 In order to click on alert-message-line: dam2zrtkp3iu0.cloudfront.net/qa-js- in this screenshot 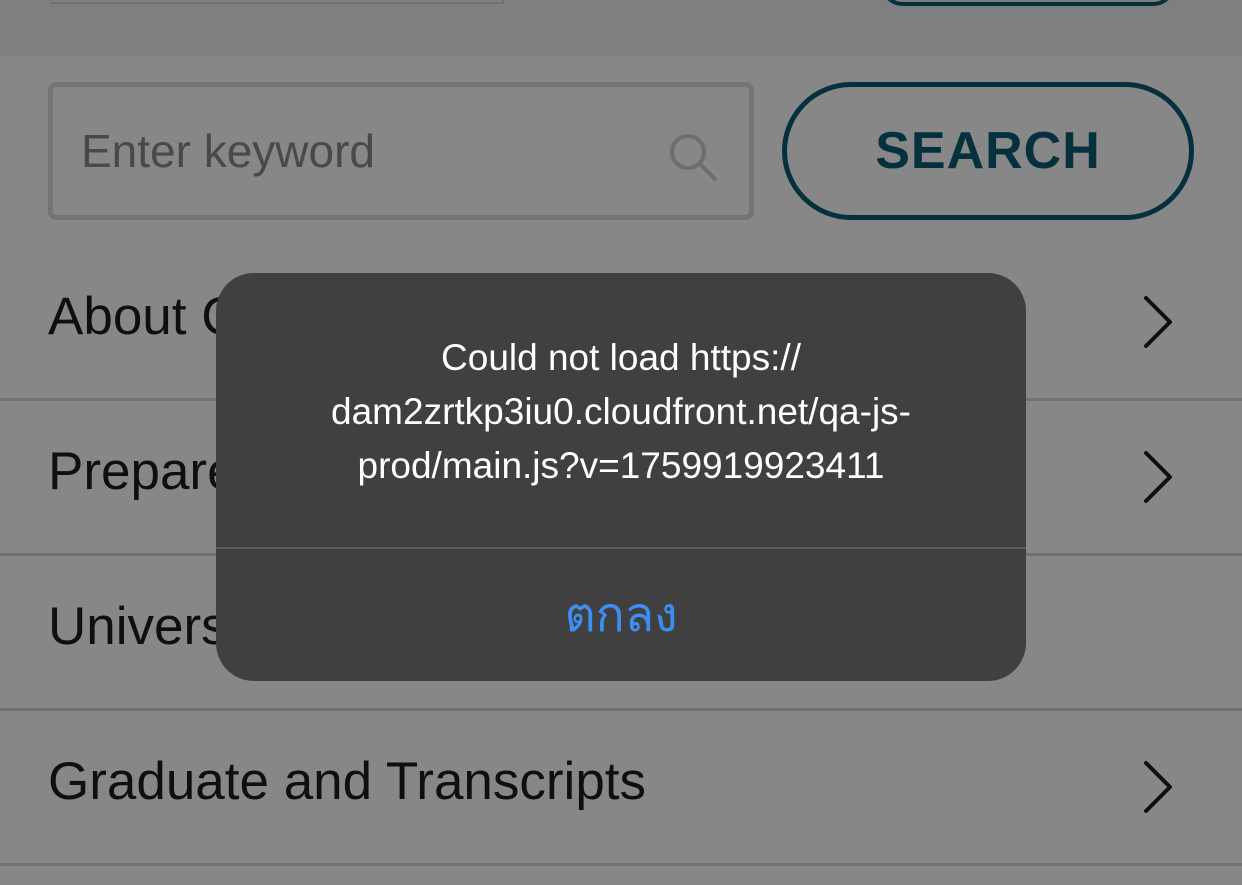, I will do `click(621, 411)`.